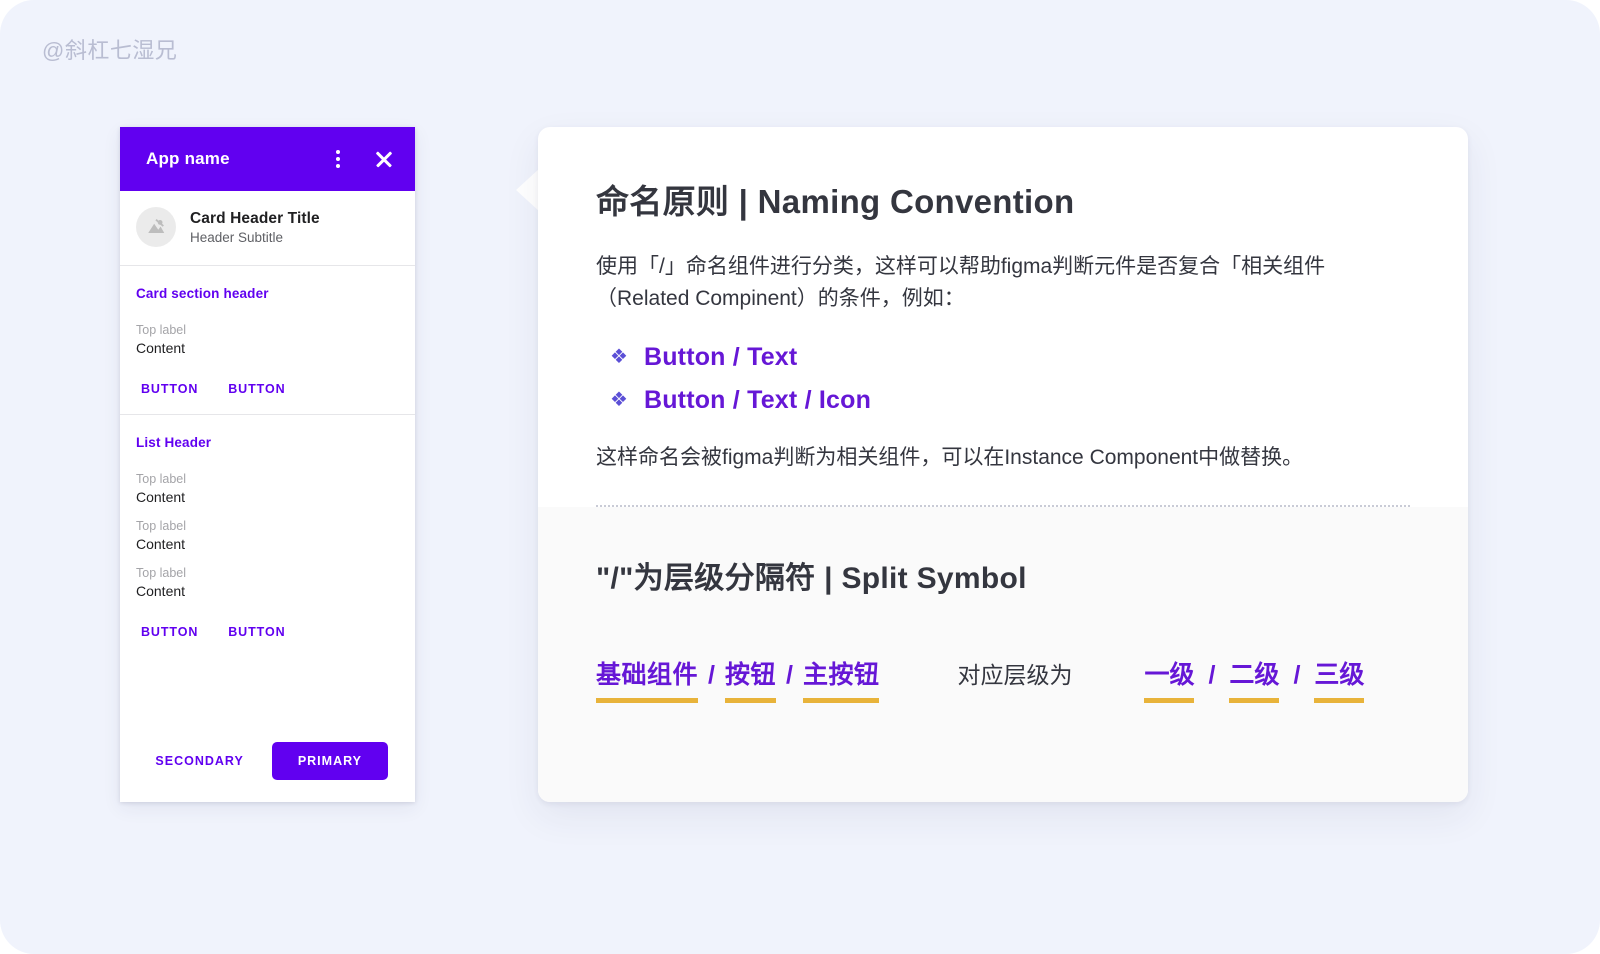 This screenshot has height=954, width=1600. What do you see at coordinates (256, 389) in the screenshot?
I see `section-one-button-2: BUTTON` at bounding box center [256, 389].